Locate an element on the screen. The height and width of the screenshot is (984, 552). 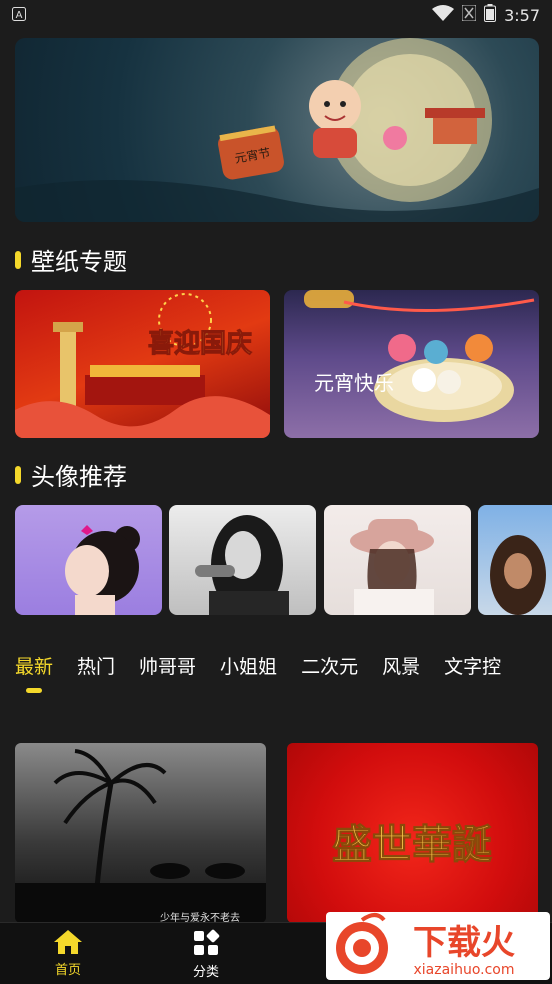
section-avatar-recommend: 头像推荐 is located at coordinates (71, 474).